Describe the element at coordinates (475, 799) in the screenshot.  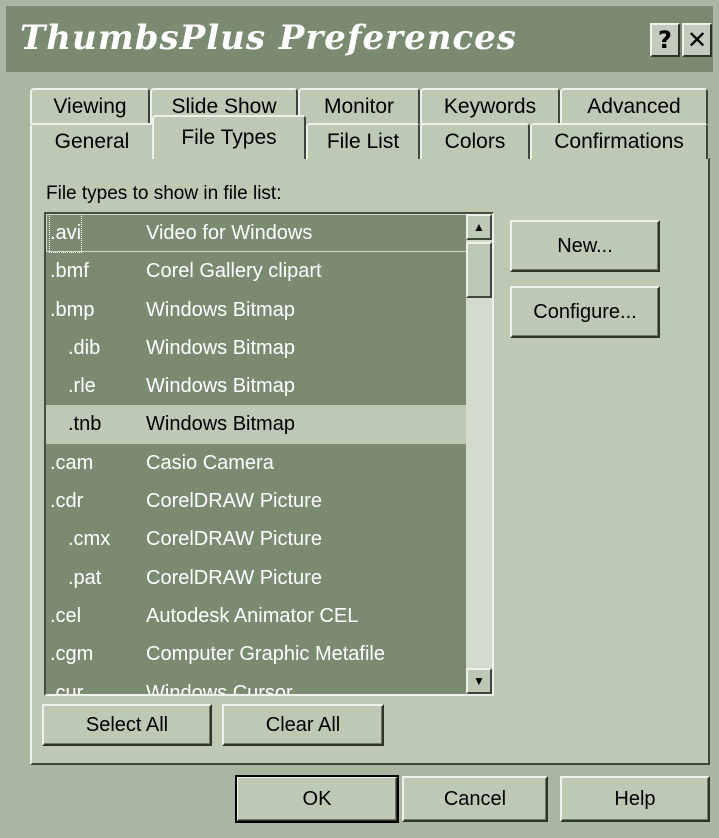
I see `cancel-button: Cancel` at that location.